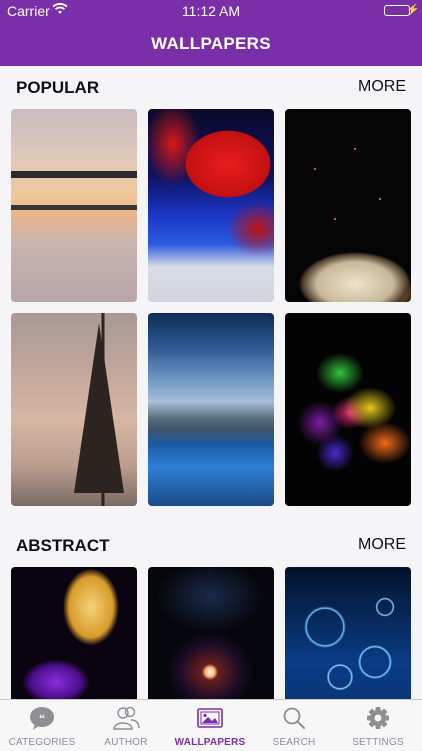  What do you see at coordinates (42, 742) in the screenshot?
I see `tab-label: CATEGORIES` at bounding box center [42, 742].